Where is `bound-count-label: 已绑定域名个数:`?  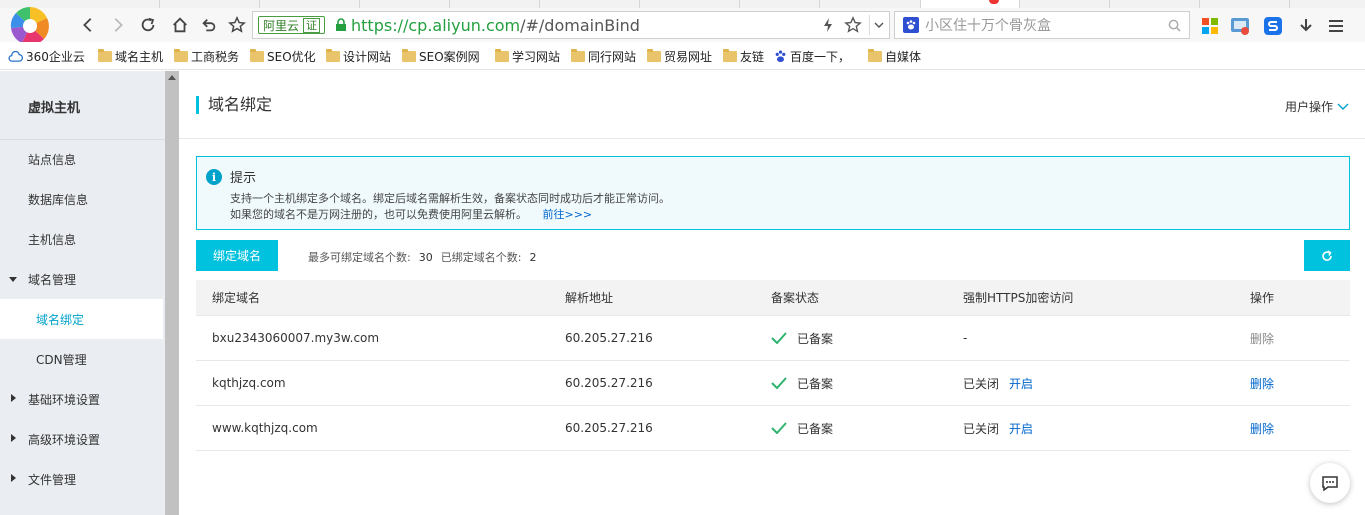
bound-count-label: 已绑定域名个数: is located at coordinates (481, 257).